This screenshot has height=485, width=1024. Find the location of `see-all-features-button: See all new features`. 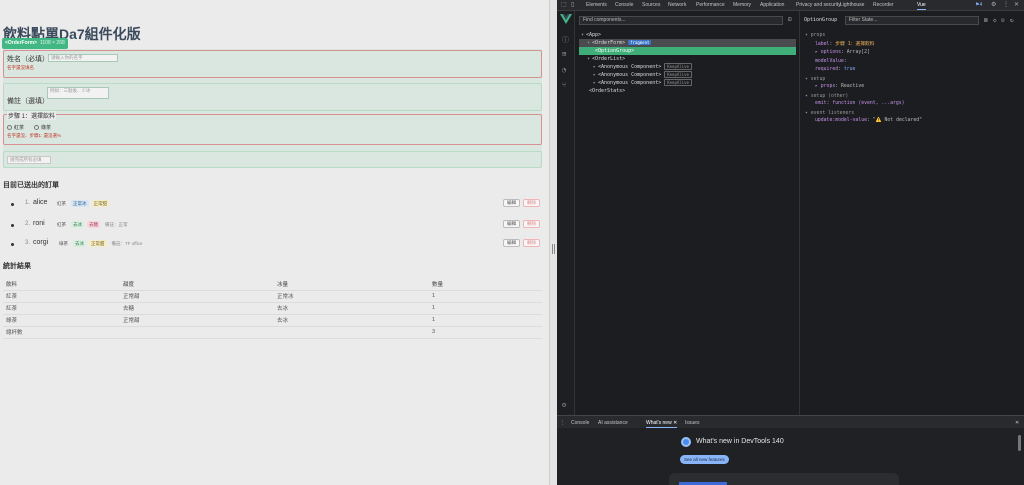

see-all-features-button: See all new features is located at coordinates (704, 459).